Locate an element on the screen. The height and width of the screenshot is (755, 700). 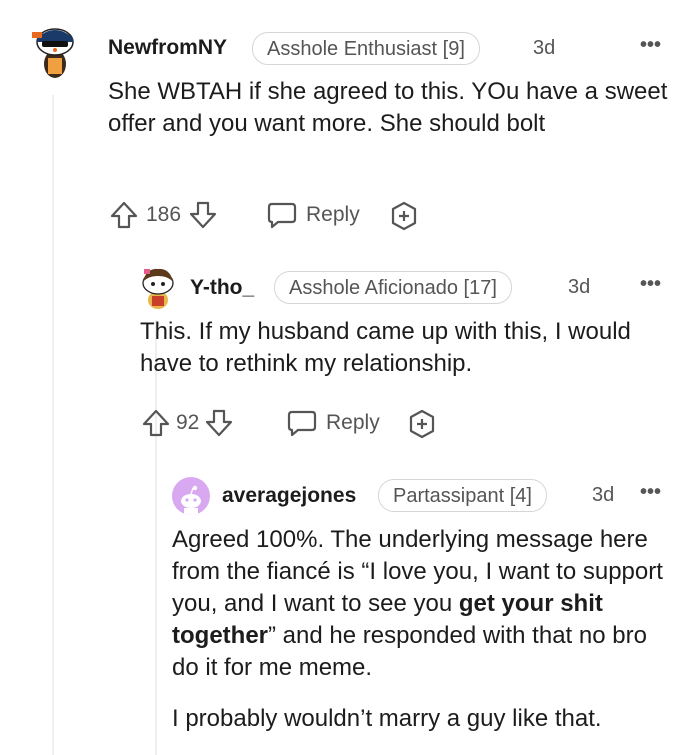
vote-bar: 186 is located at coordinates (163, 215).